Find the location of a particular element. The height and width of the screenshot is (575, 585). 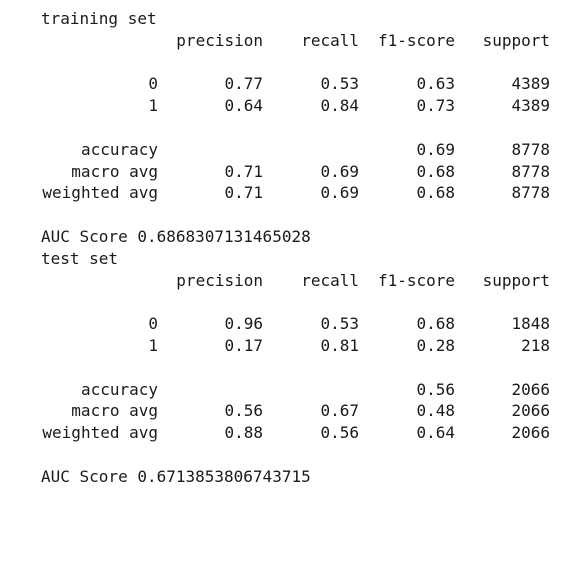

row-f1: 0.63 is located at coordinates (435, 84).